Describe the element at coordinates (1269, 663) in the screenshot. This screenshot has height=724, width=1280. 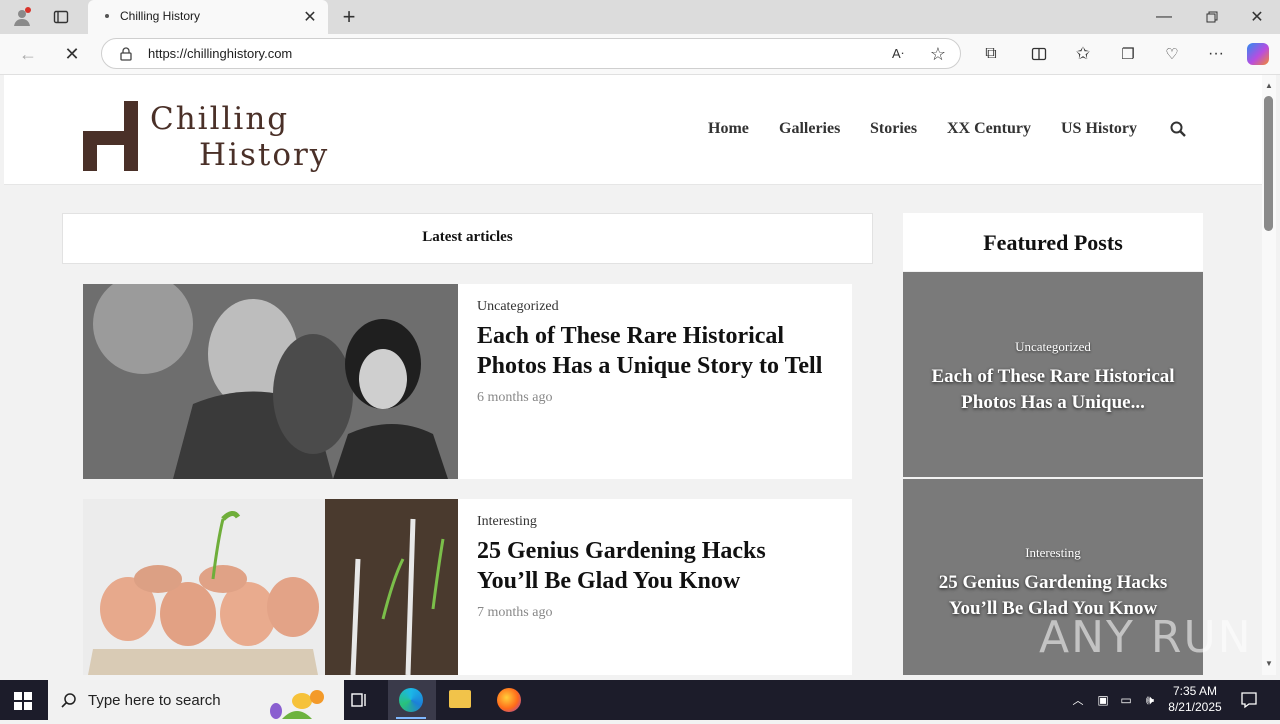
I see `scroll-down-icon: ▼` at that location.